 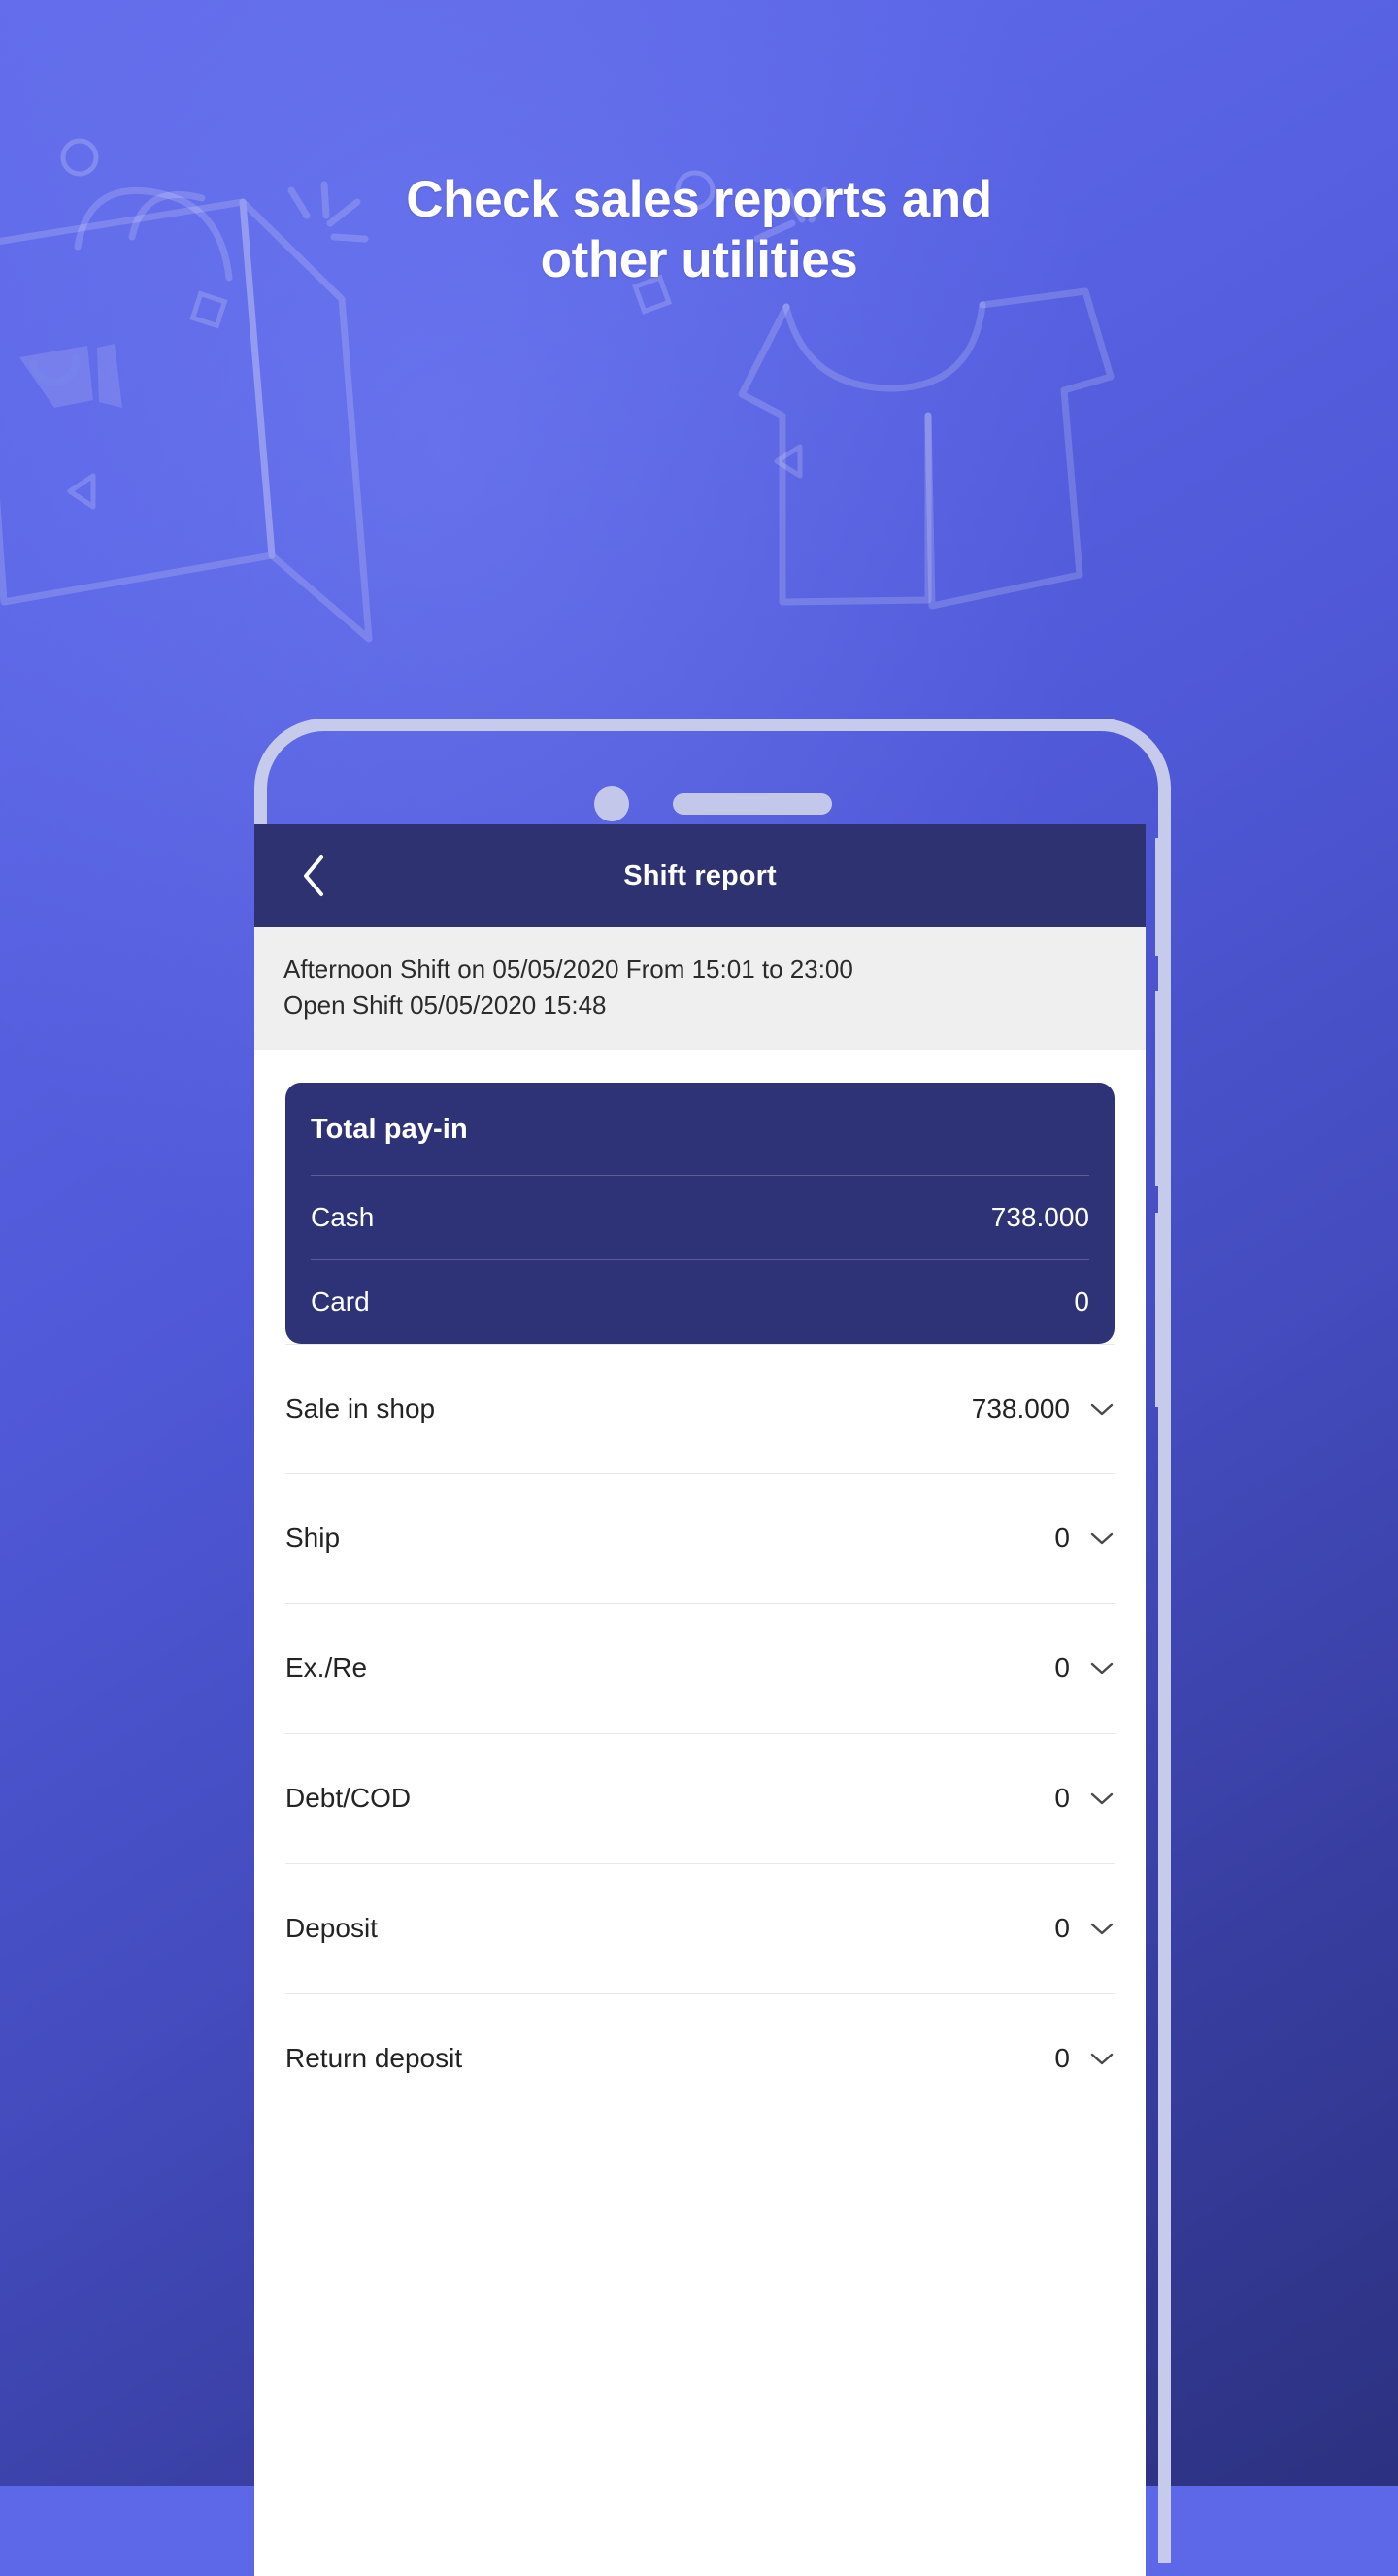 What do you see at coordinates (699, 259) in the screenshot?
I see `headline-line-2: other utilities` at bounding box center [699, 259].